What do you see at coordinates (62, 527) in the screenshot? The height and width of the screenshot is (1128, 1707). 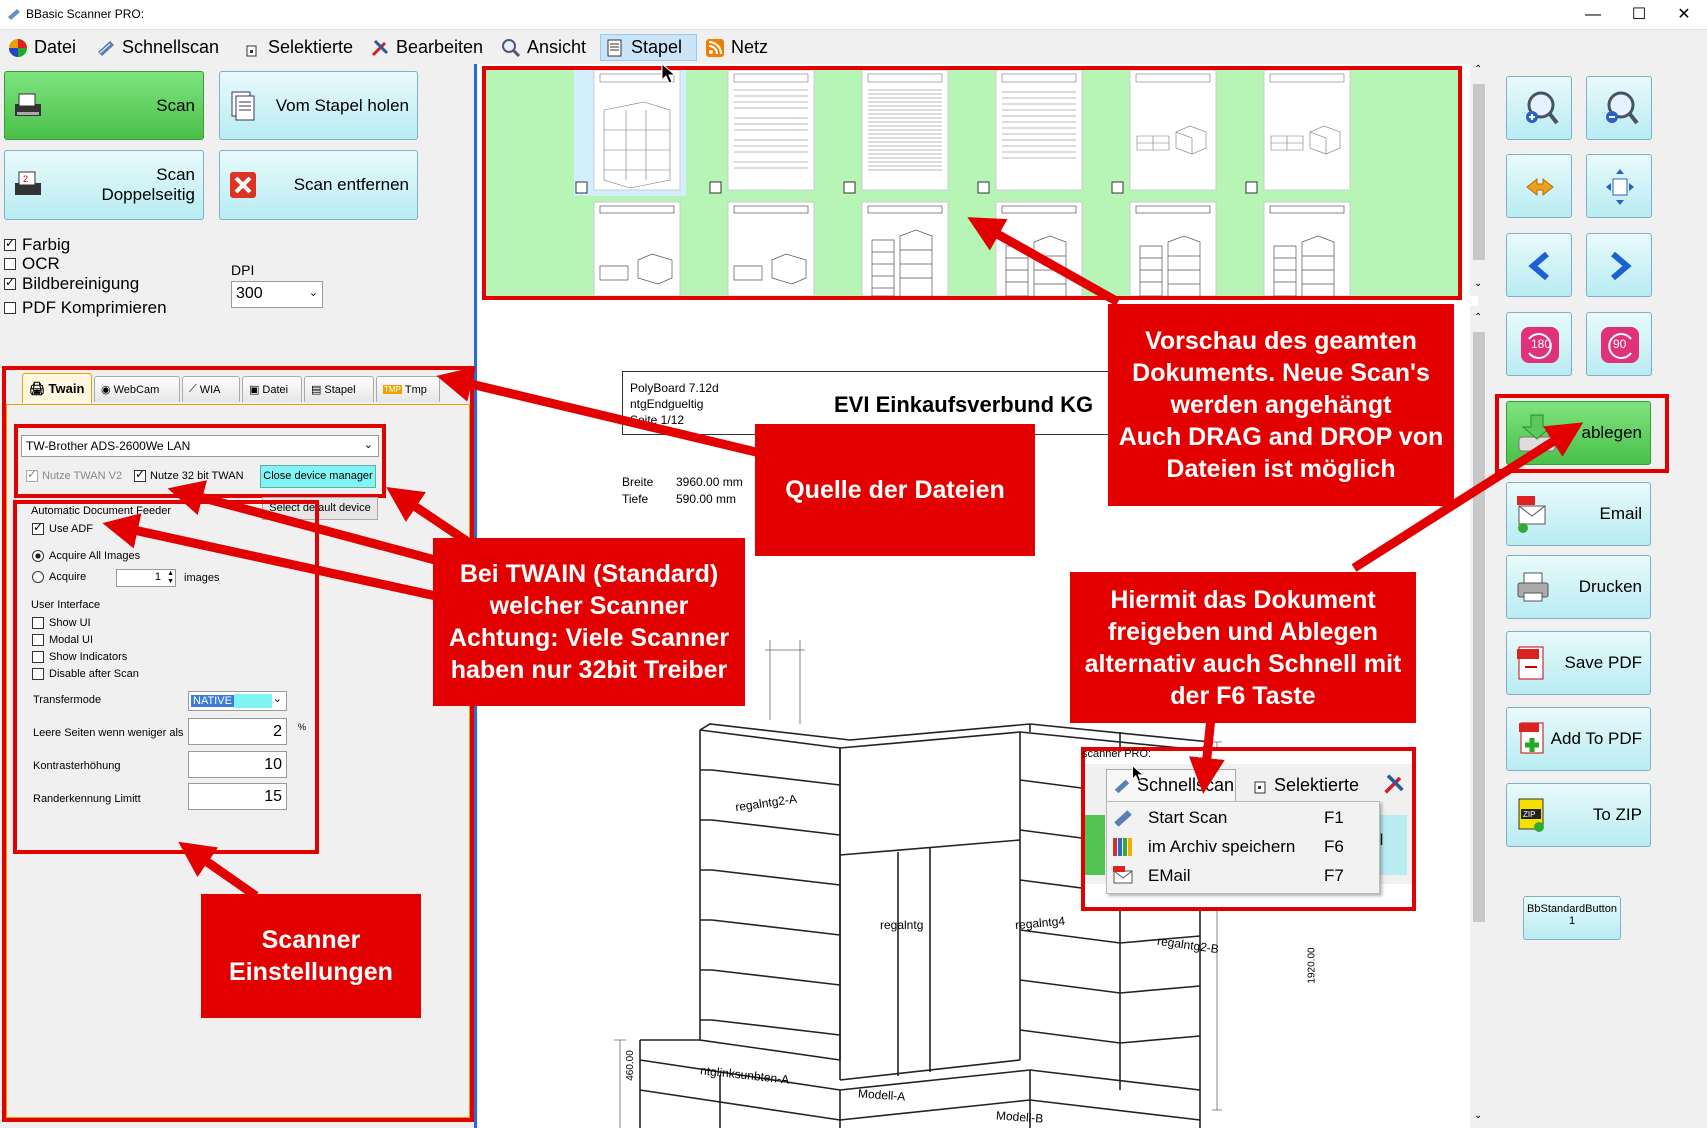 I see `use-adf-checkbox: Use ADF` at bounding box center [62, 527].